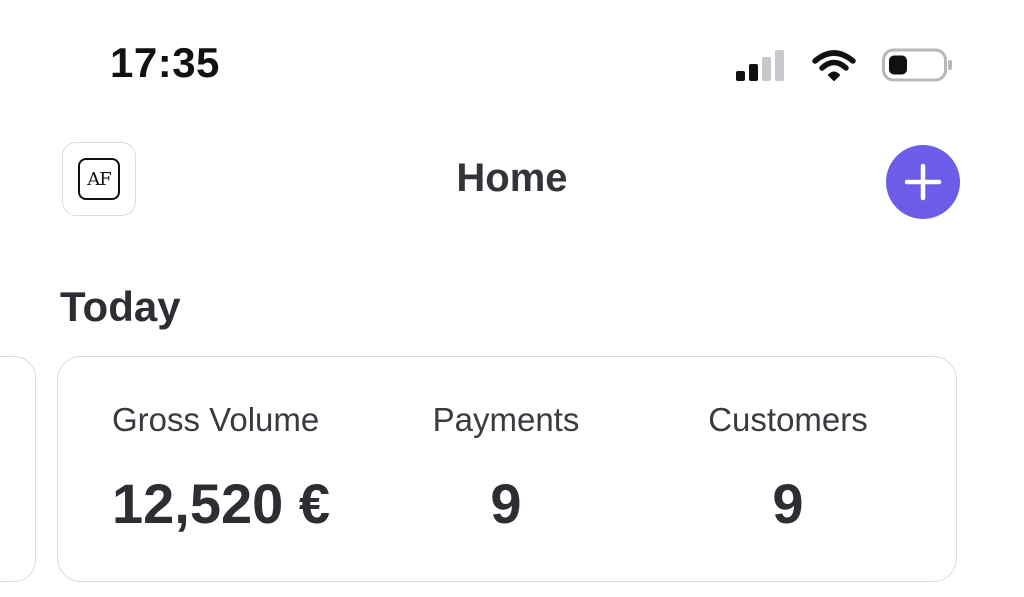 This screenshot has width=1024, height=597. Describe the element at coordinates (788, 419) in the screenshot. I see `stat-label: Customers` at that location.